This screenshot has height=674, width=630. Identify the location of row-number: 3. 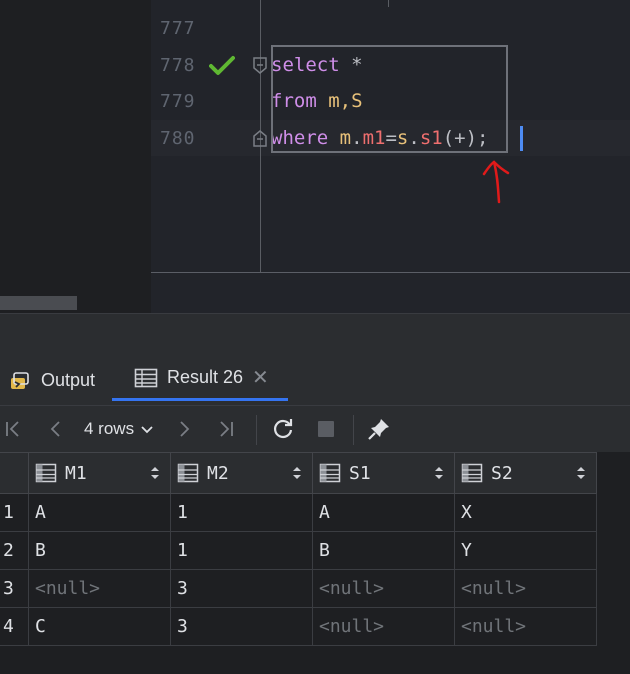
(14, 588).